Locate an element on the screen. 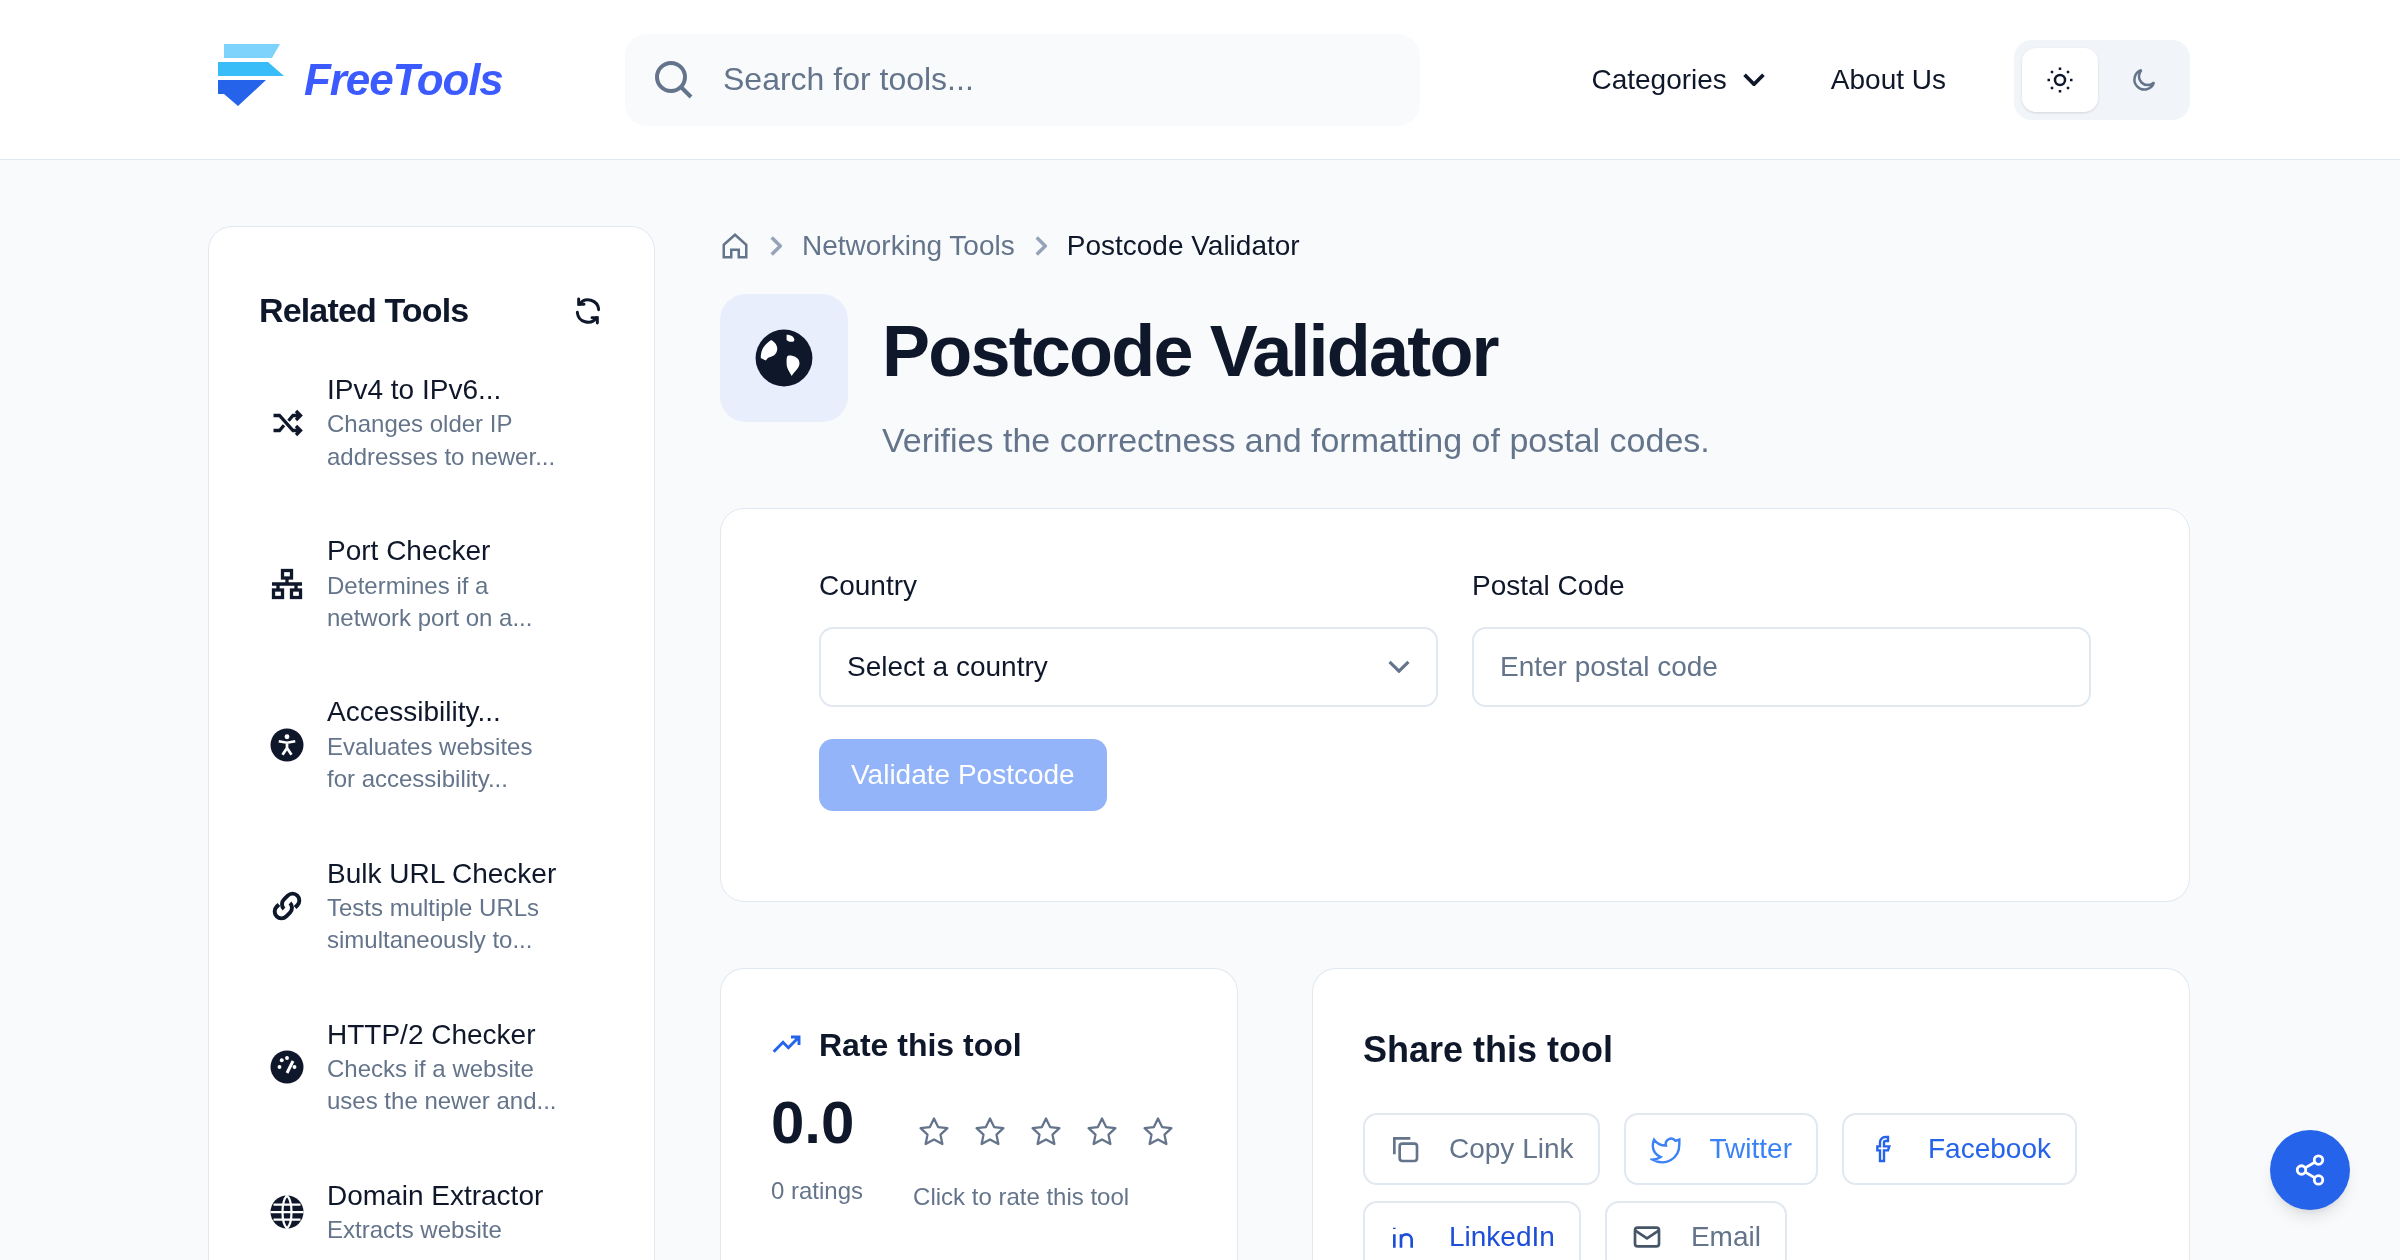 The height and width of the screenshot is (1260, 2400). share-button: Copy Link is located at coordinates (1481, 1148).